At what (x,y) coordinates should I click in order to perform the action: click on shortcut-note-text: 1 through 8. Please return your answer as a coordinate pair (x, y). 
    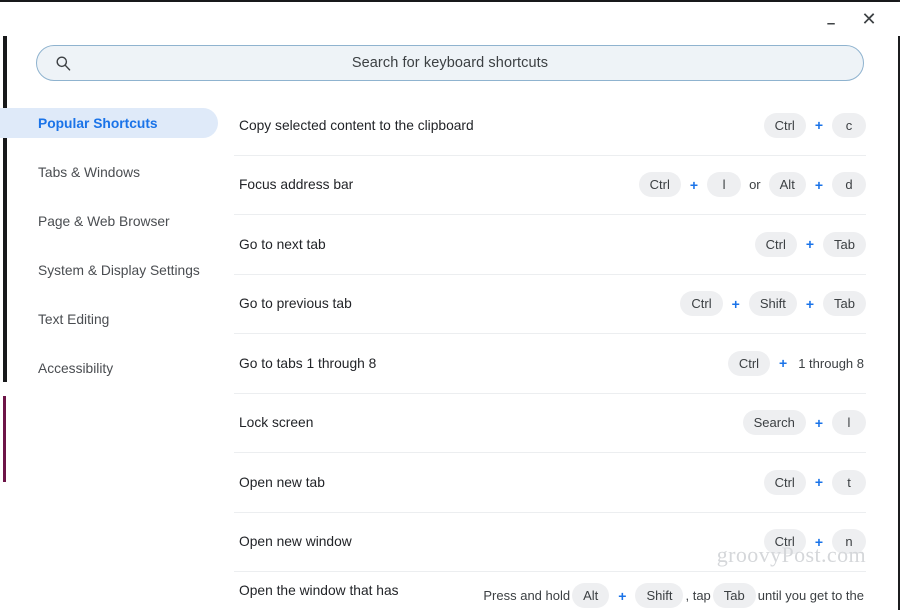
    Looking at the image, I should click on (831, 363).